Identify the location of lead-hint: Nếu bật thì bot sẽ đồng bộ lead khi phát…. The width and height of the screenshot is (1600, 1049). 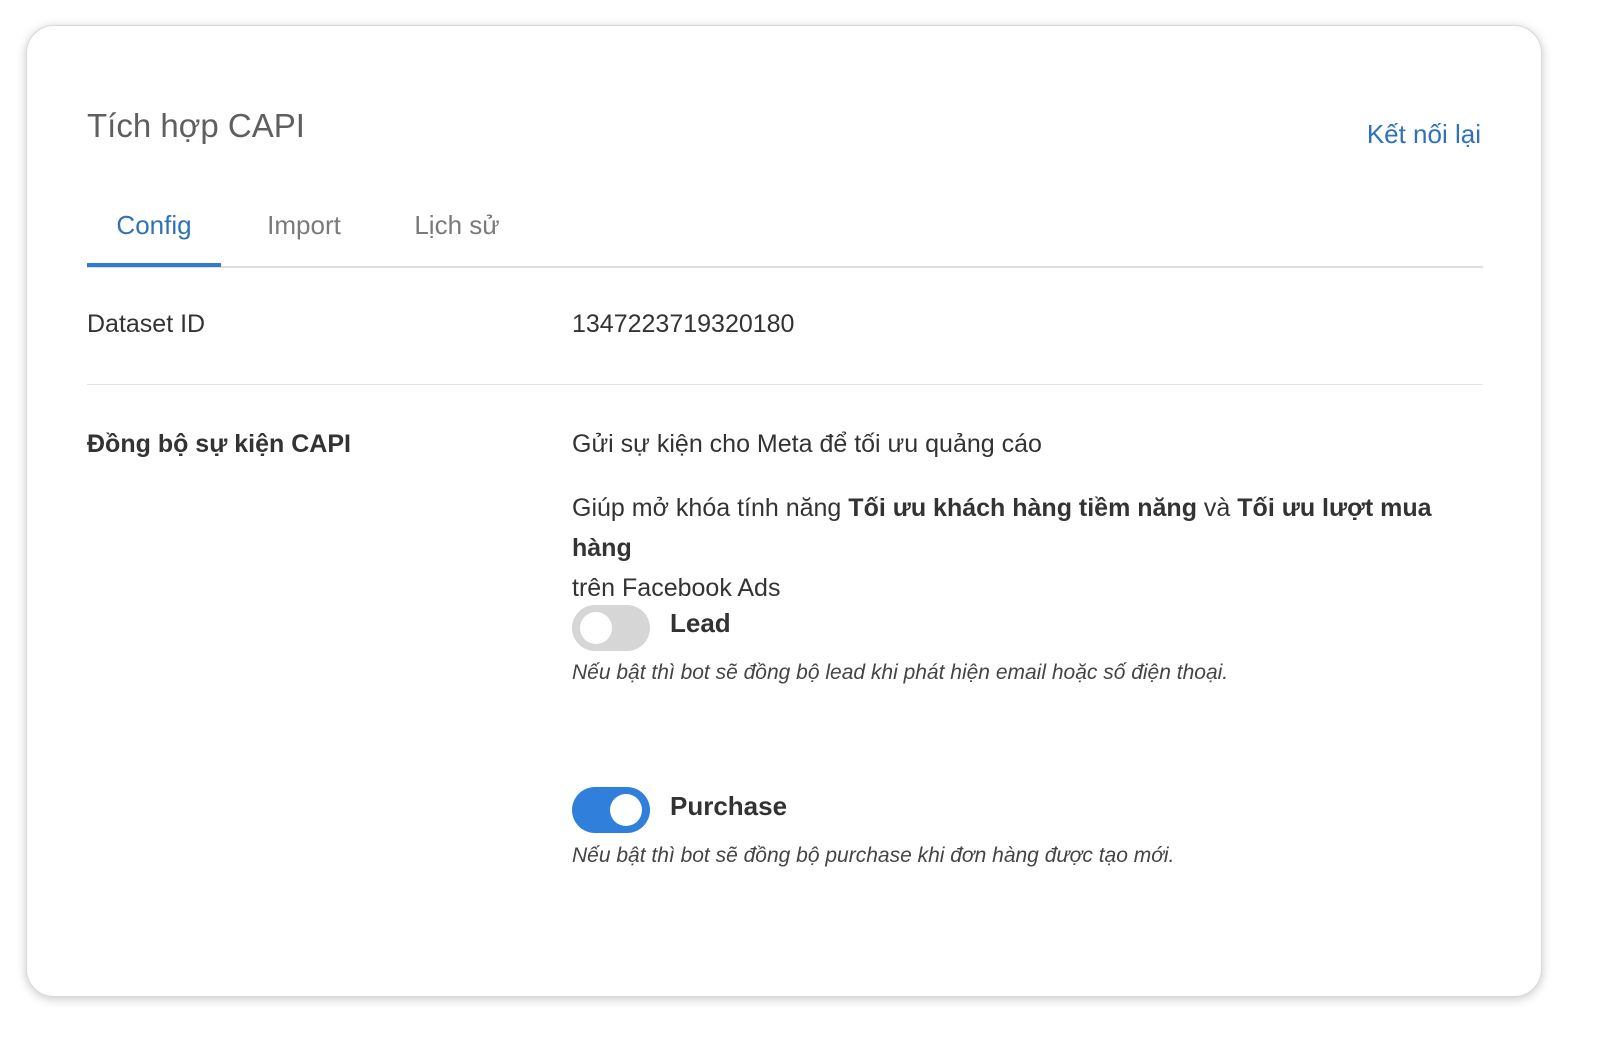
(900, 672).